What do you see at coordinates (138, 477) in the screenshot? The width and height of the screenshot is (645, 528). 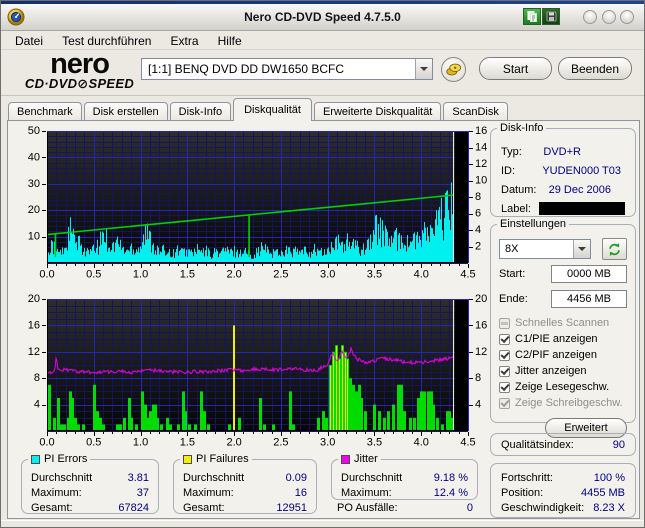 I see `pie-avg-value: 3.81` at bounding box center [138, 477].